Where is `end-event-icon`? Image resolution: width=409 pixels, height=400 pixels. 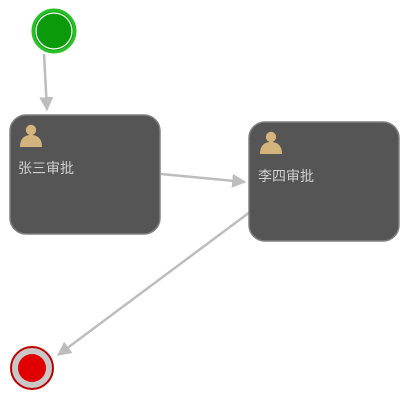 end-event-icon is located at coordinates (32, 368).